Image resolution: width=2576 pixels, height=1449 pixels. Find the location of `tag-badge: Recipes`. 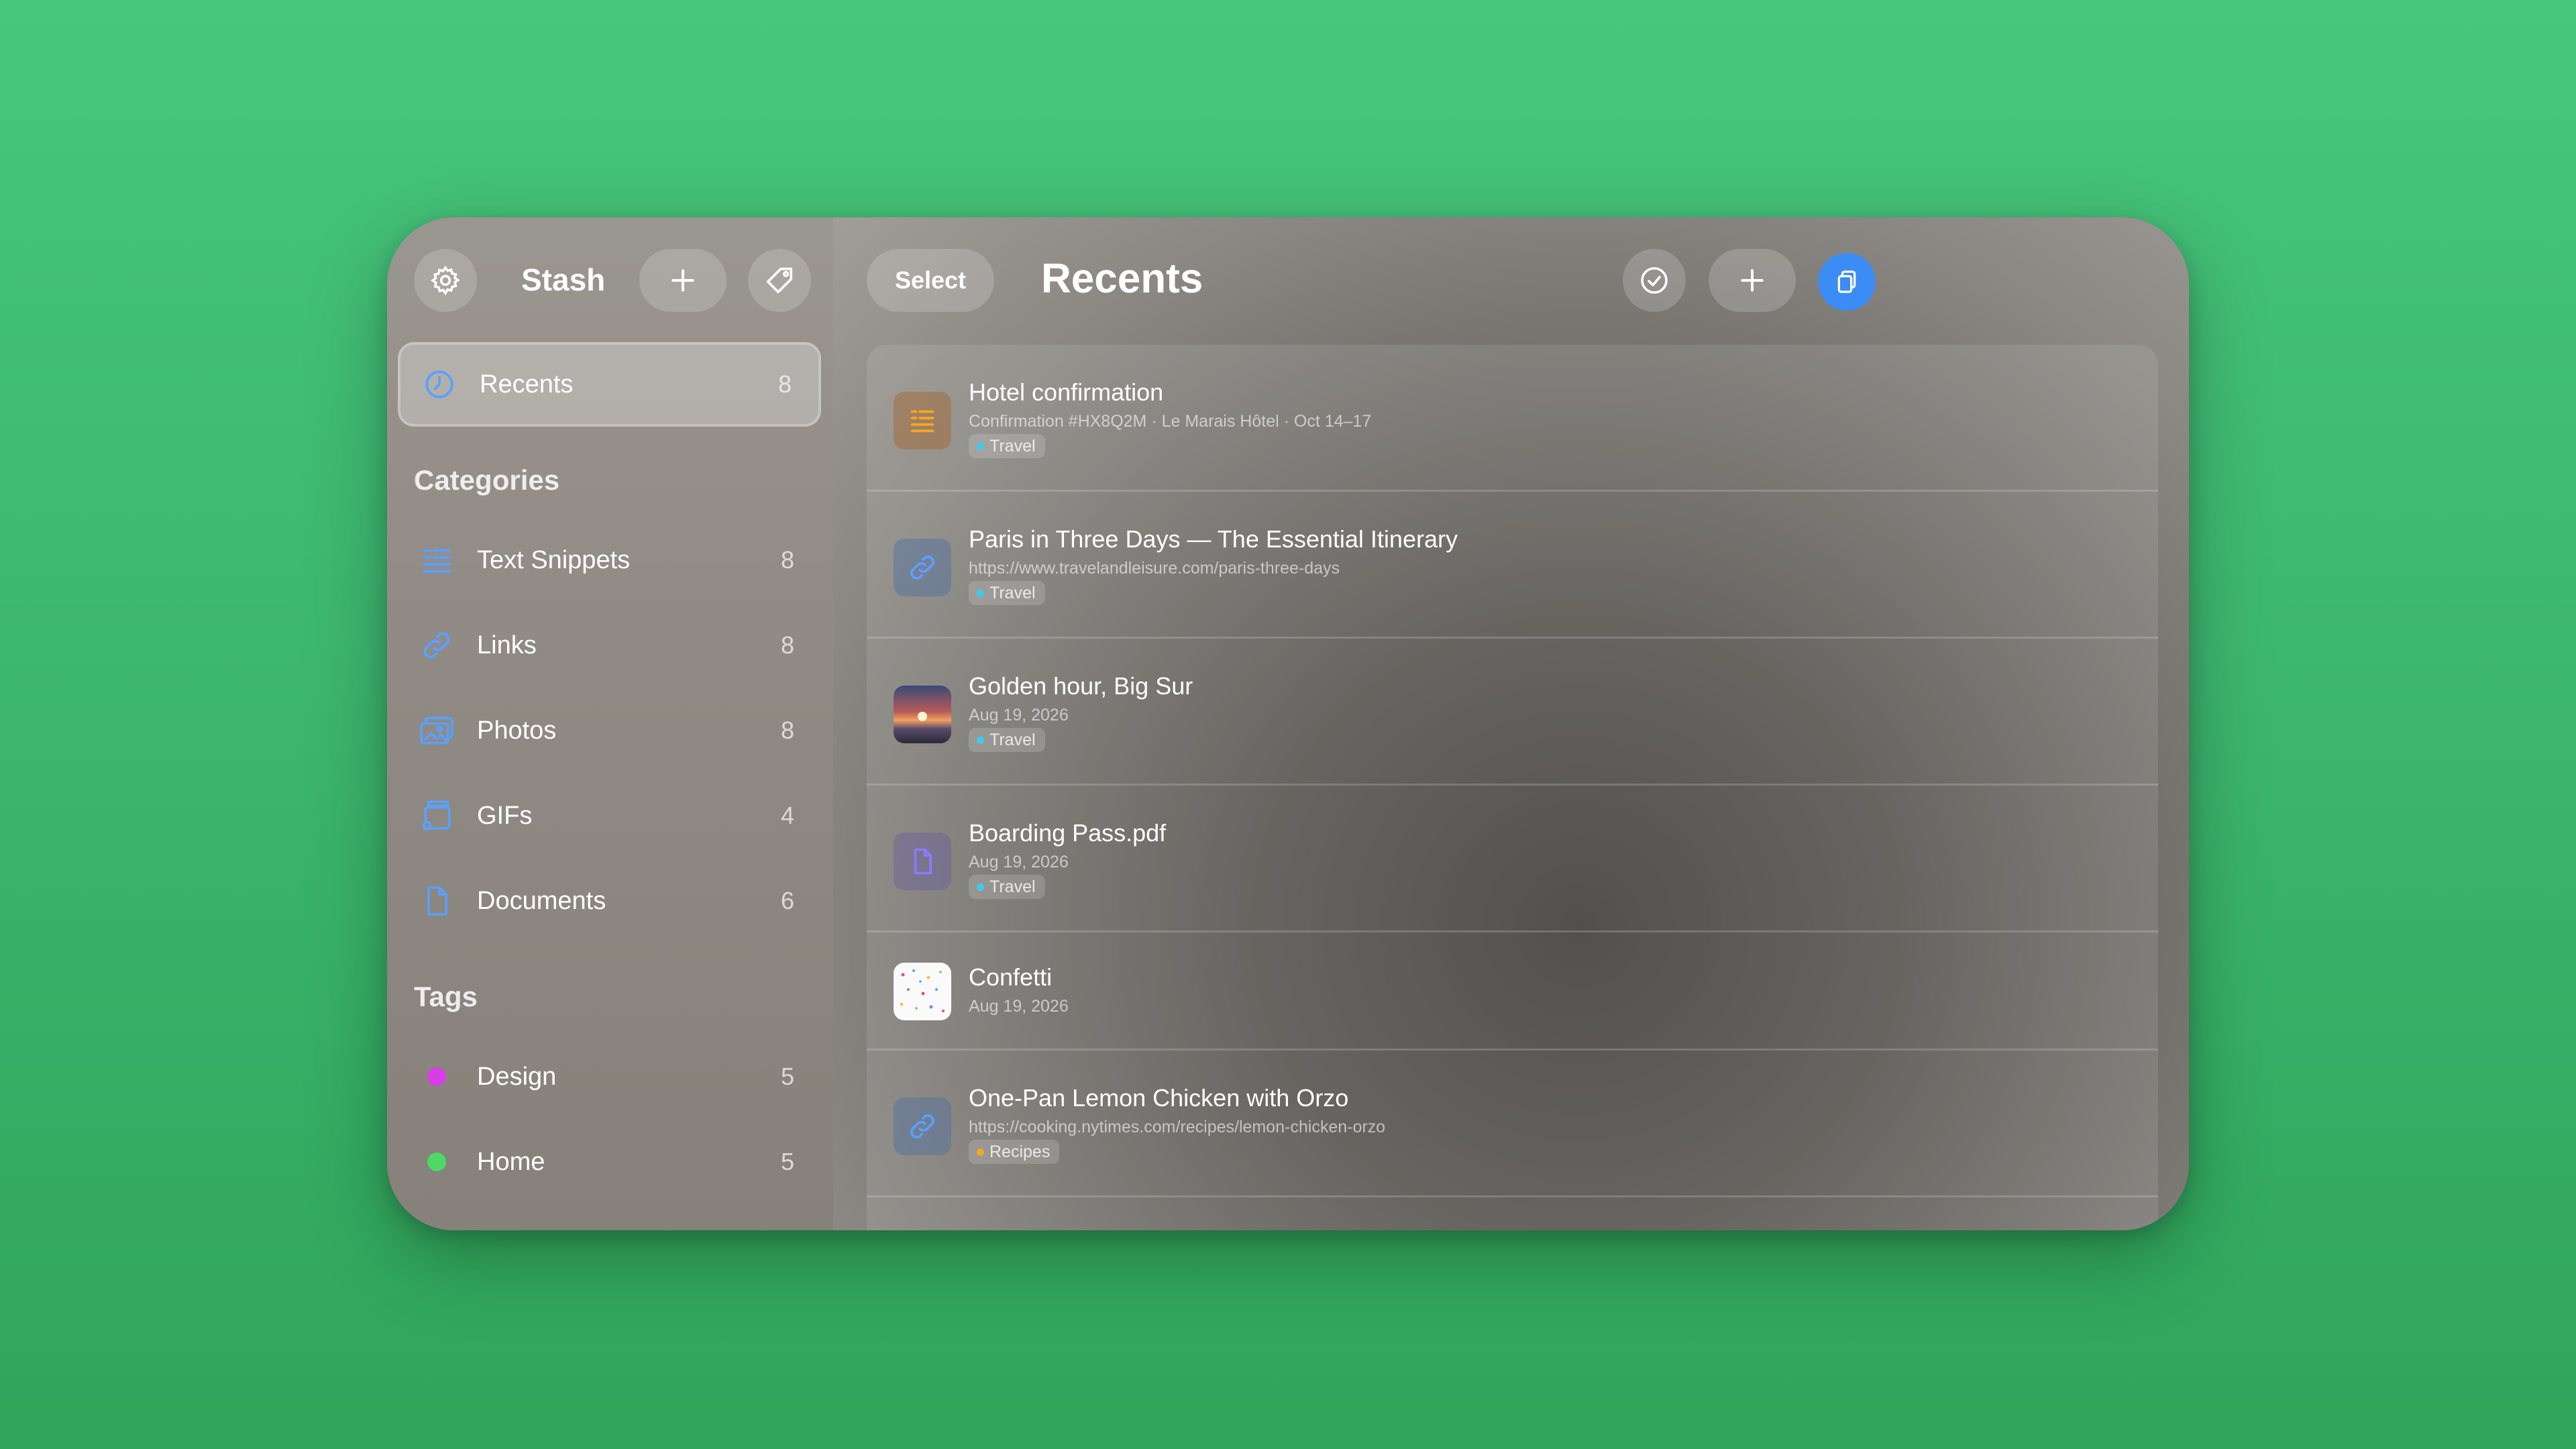

tag-badge: Recipes is located at coordinates (1014, 1152).